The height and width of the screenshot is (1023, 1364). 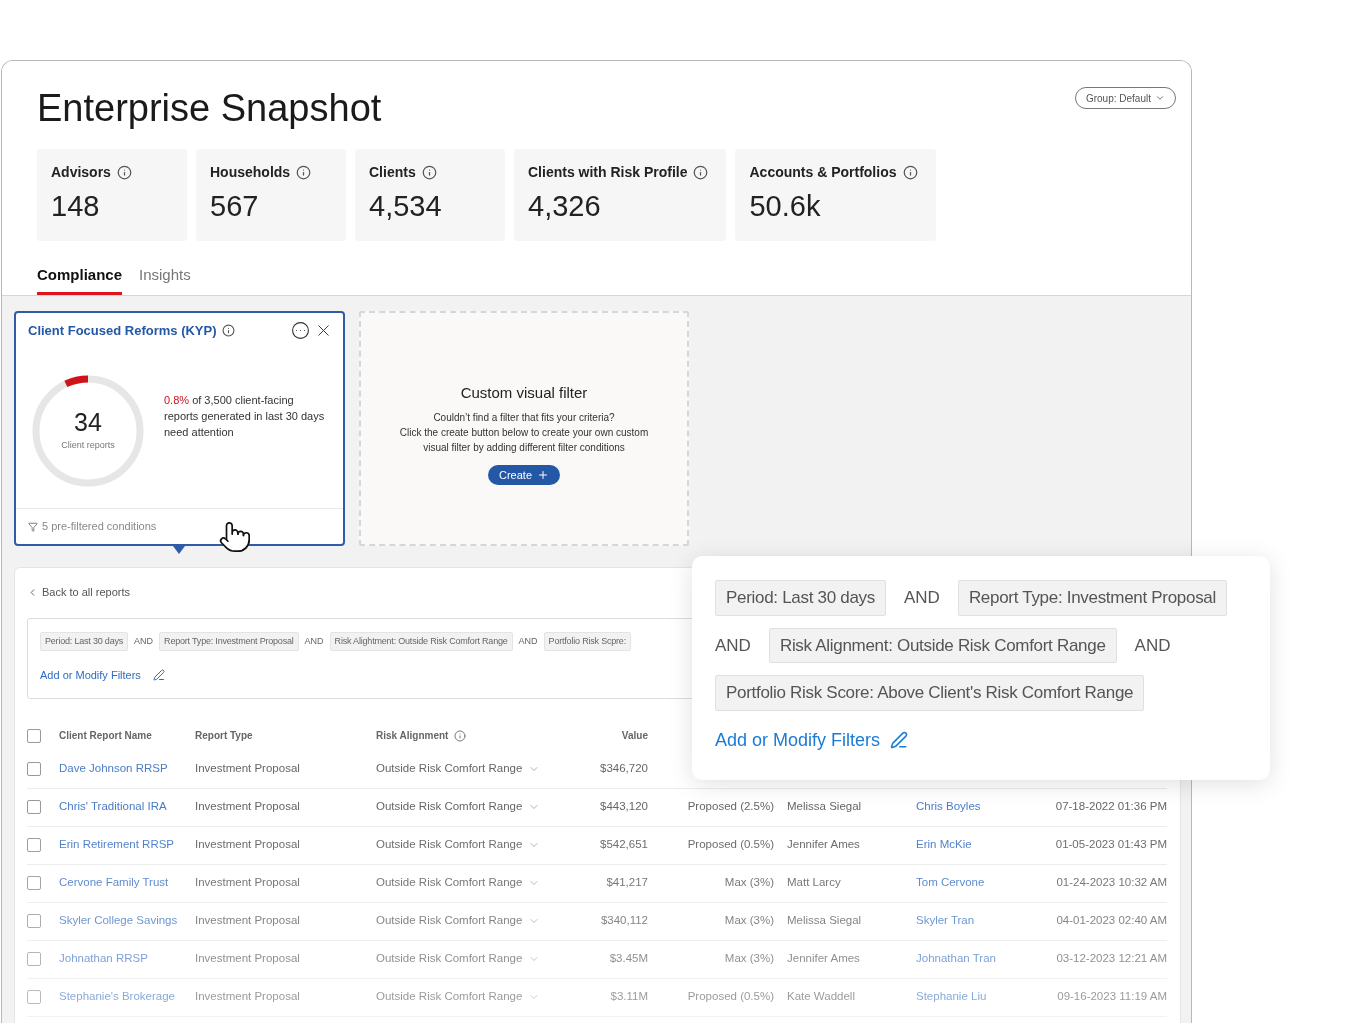 I want to click on table-cell-text: $443,120, so click(x=623, y=807).